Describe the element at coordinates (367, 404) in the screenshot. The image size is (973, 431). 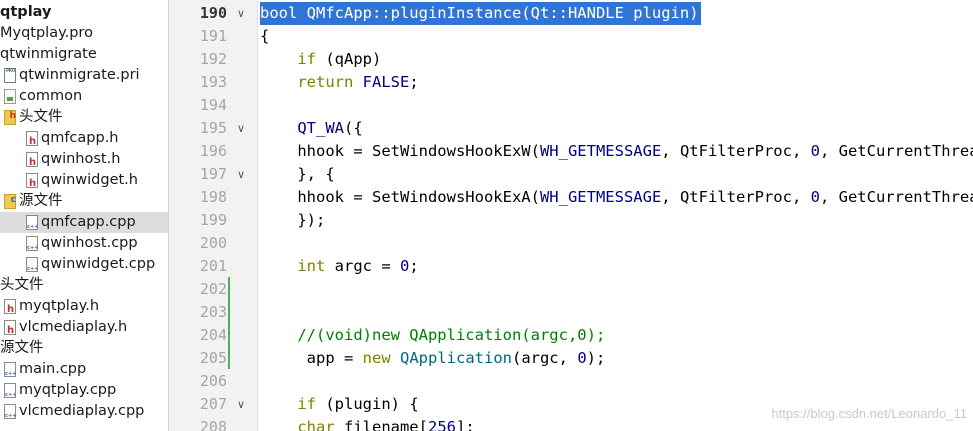
I see `code-token: (plugin) {` at that location.